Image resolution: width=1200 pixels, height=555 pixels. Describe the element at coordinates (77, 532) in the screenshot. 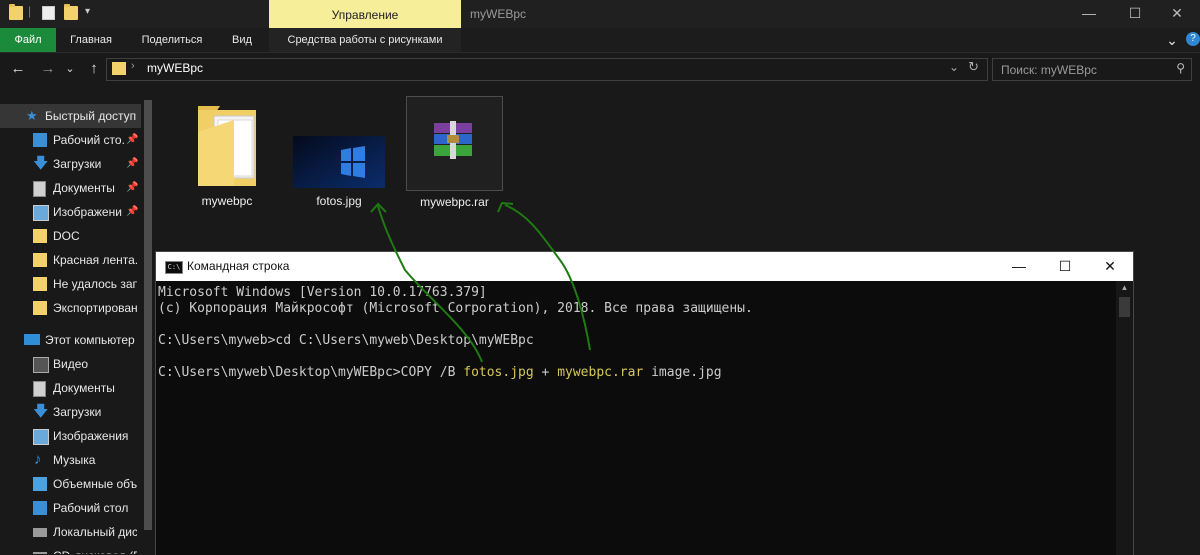

I see `nav-item-local-disk: Локальный дис` at that location.